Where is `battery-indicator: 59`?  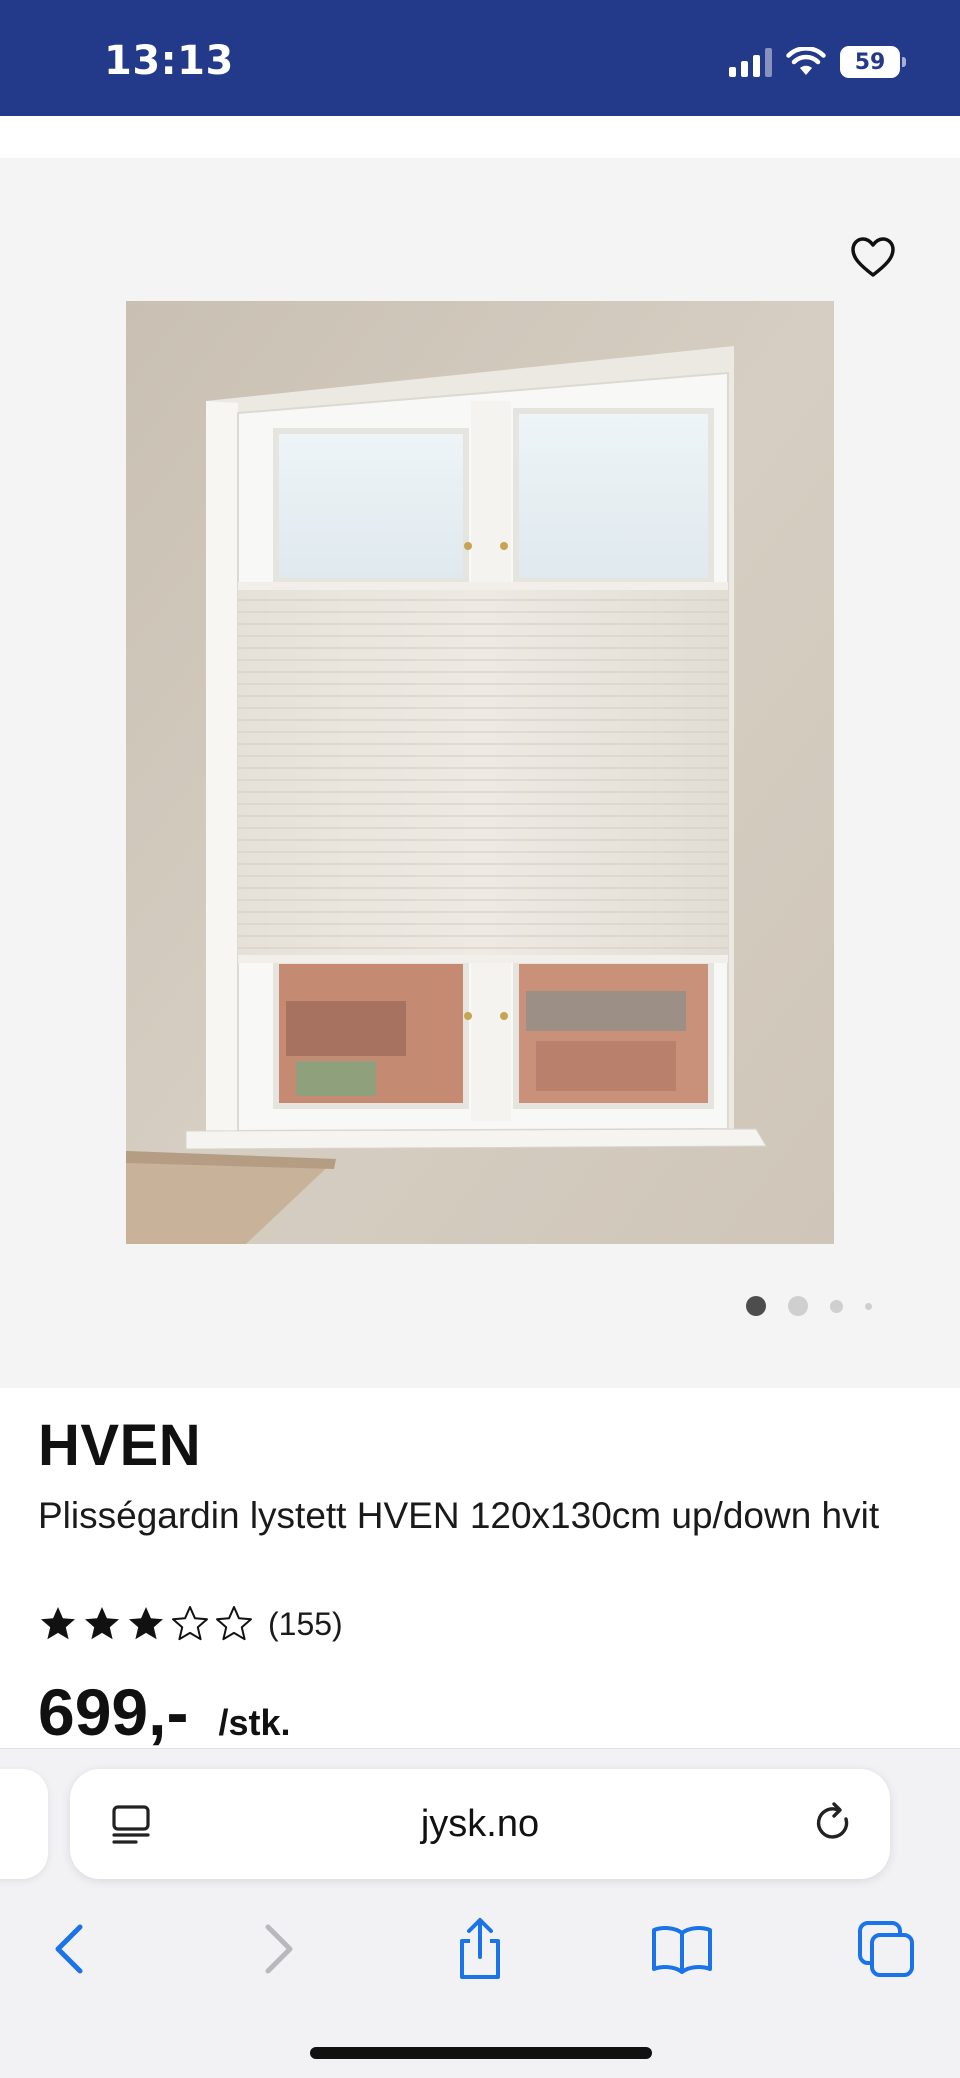
battery-indicator: 59 is located at coordinates (873, 62).